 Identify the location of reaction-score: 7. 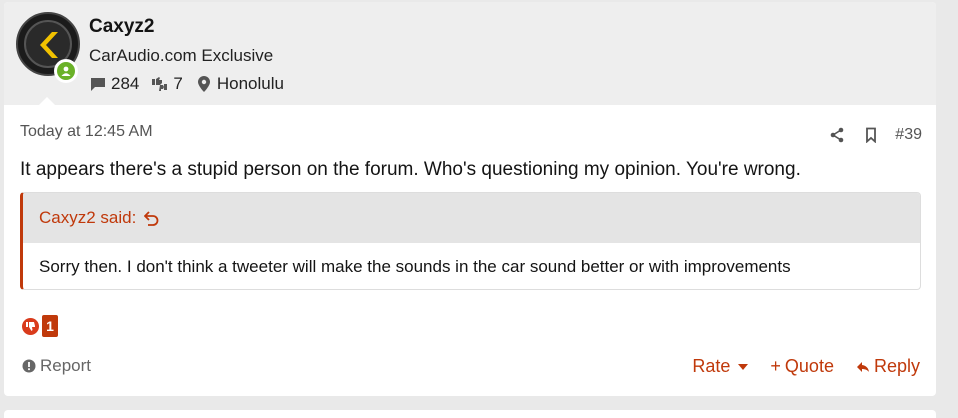
(167, 84).